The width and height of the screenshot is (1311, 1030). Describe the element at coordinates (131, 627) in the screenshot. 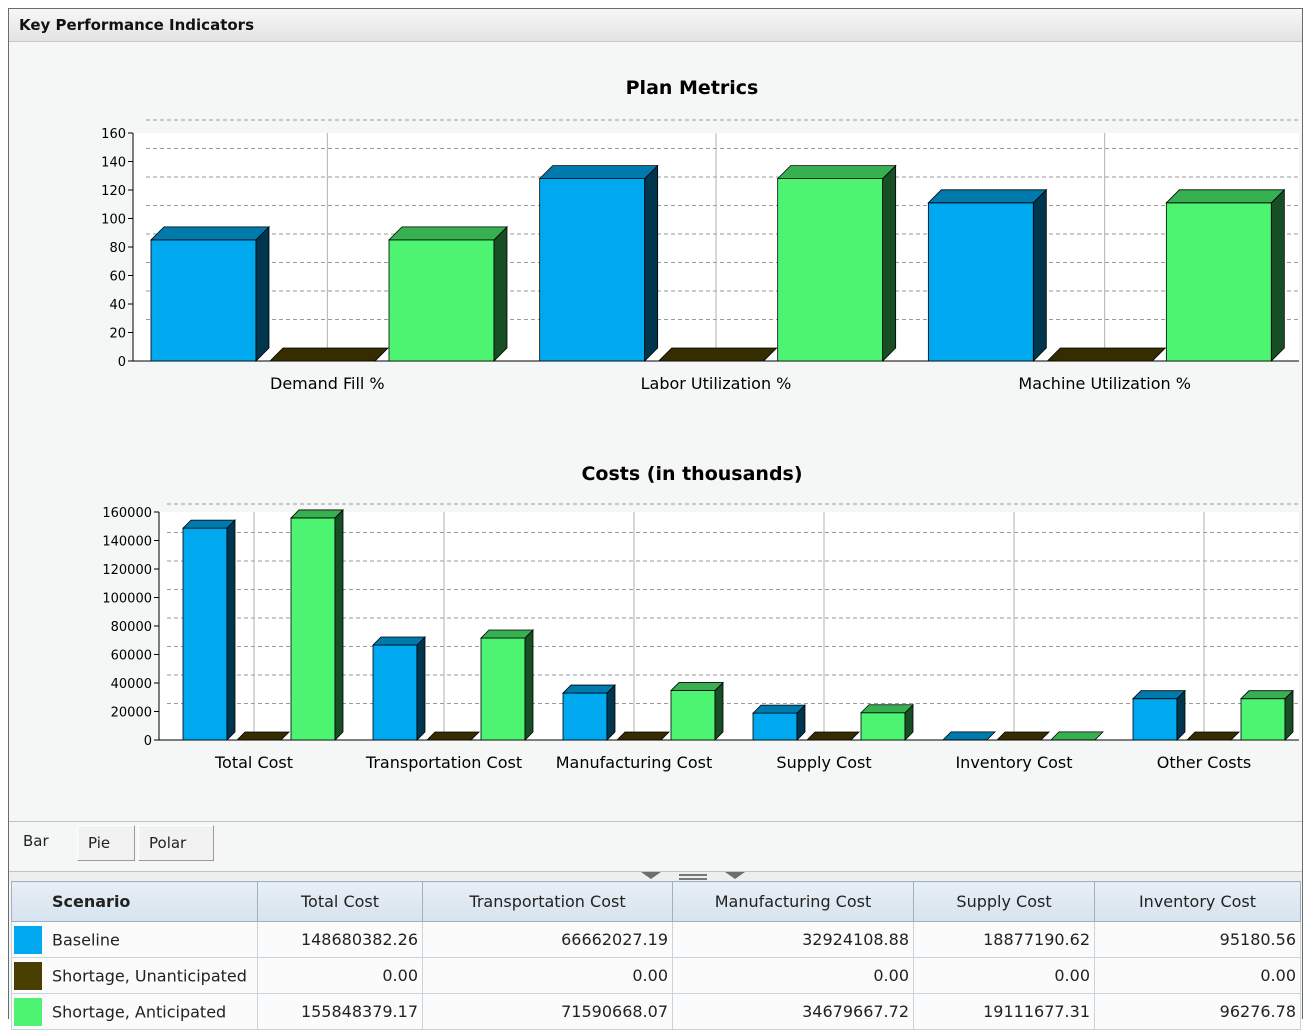

I see `y-tick-label: 80000` at that location.